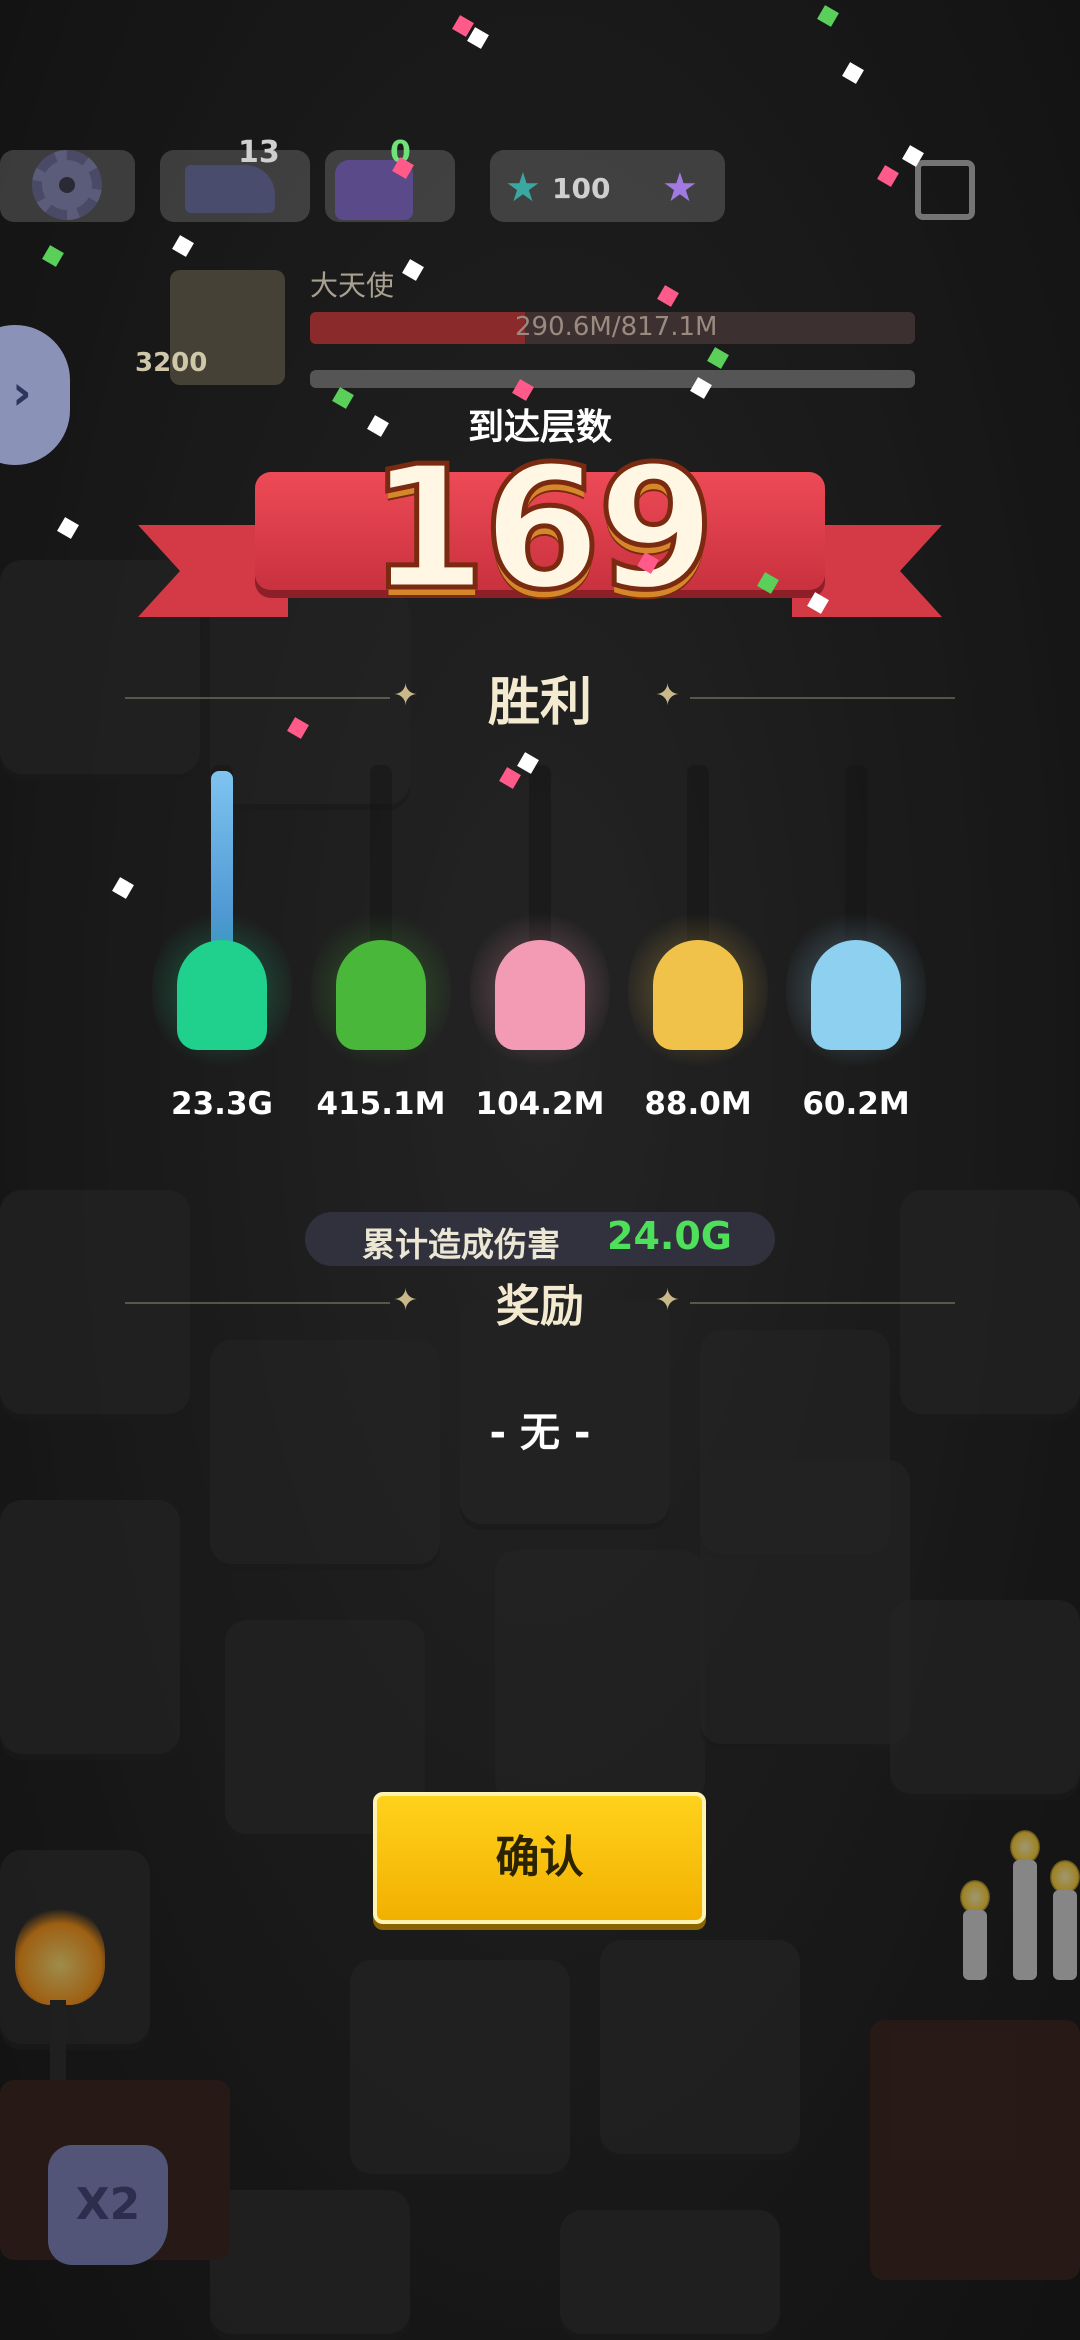  I want to click on share-button, so click(945, 190).